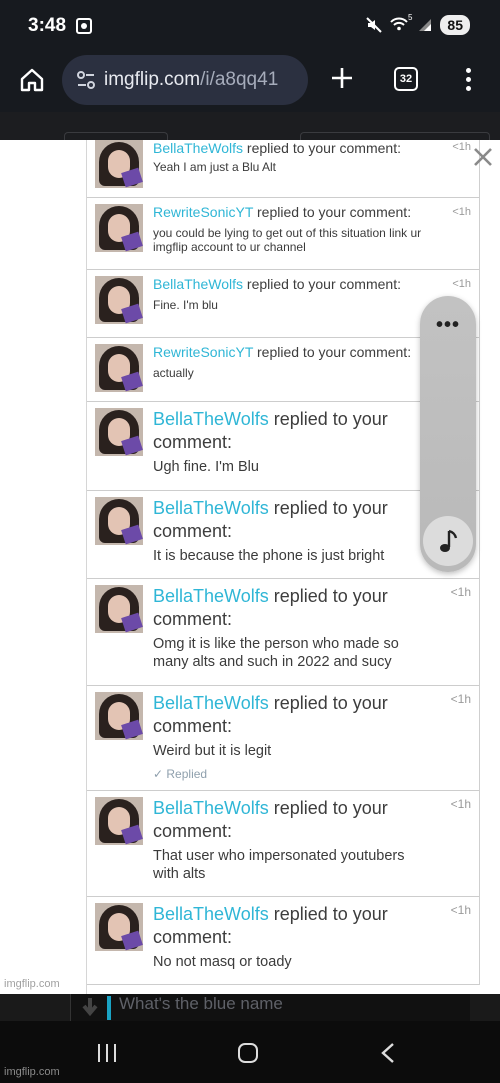  Describe the element at coordinates (180, 774) in the screenshot. I see `replied-status: ✓ Replied` at that location.